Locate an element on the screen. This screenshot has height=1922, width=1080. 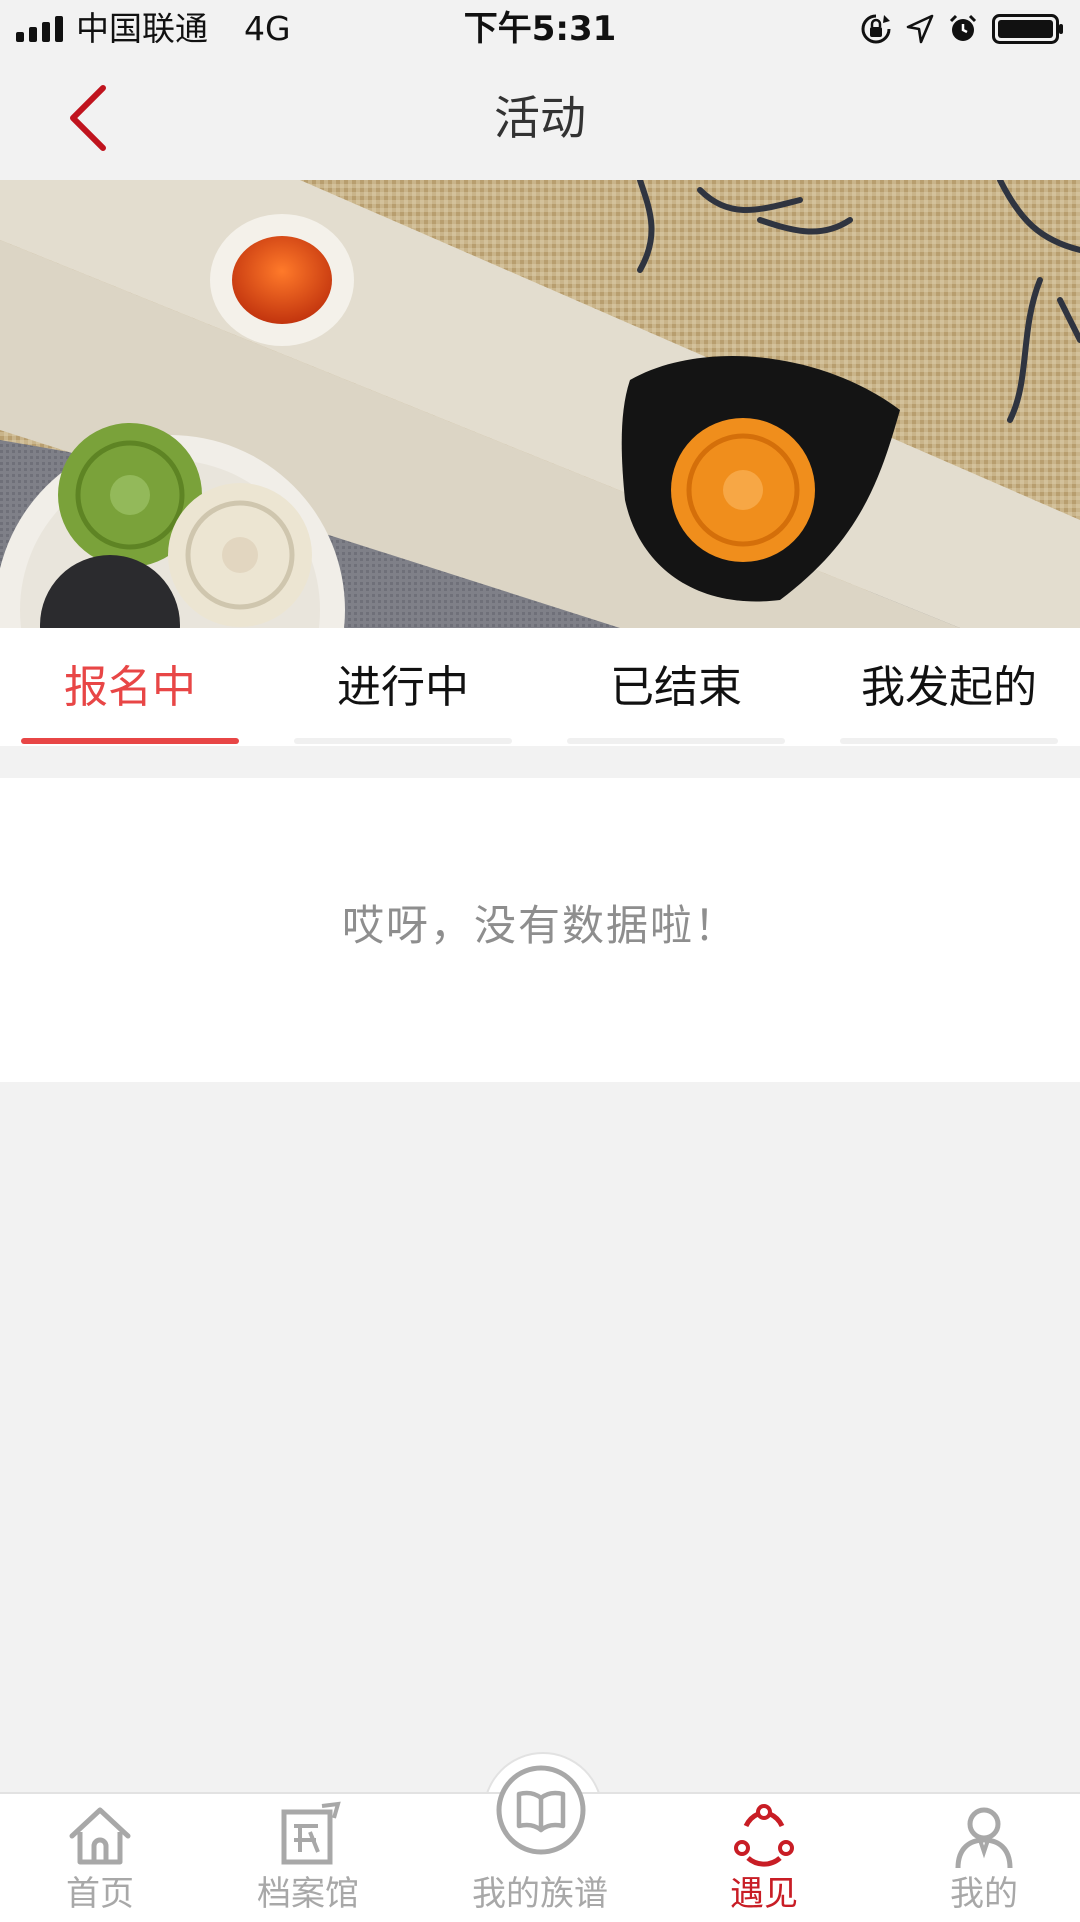
tab-label: 已结束 is located at coordinates (676, 687).